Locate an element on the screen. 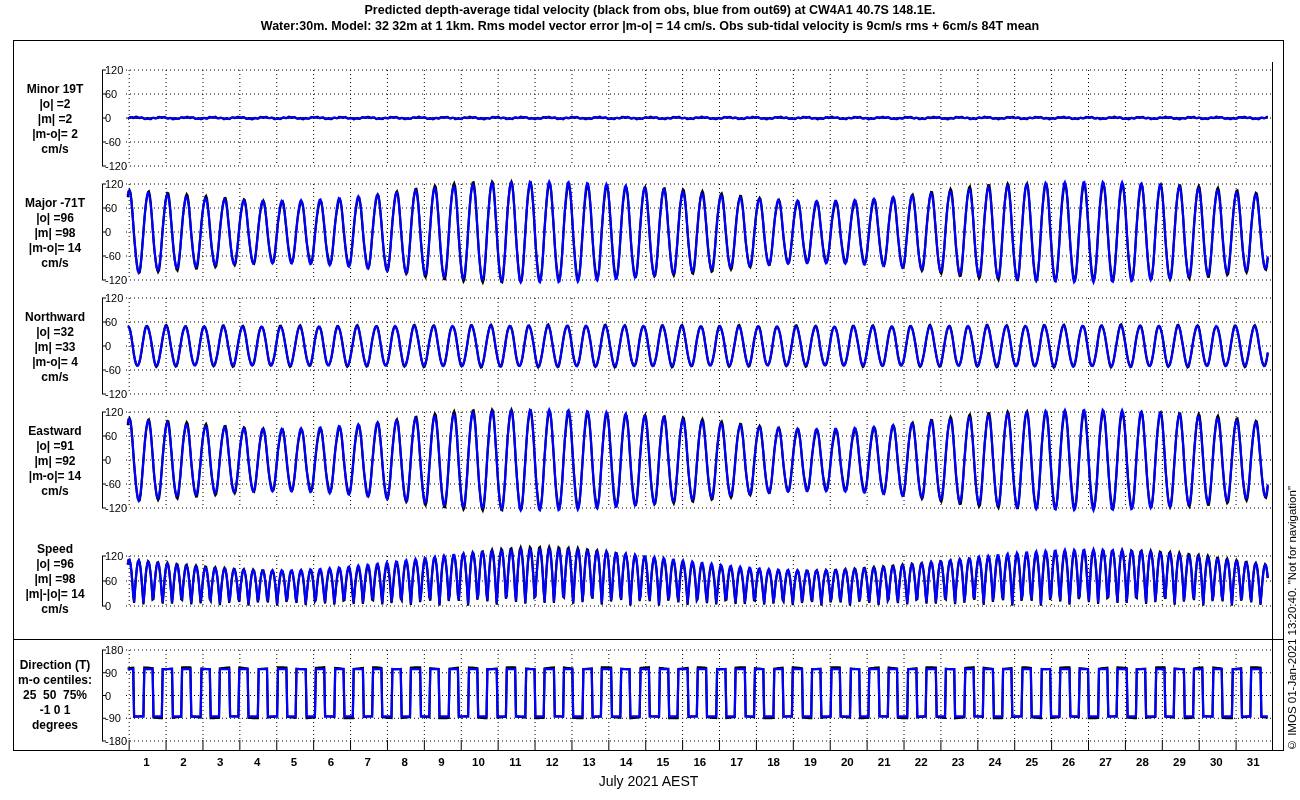 The height and width of the screenshot is (800, 1300). axis-tick-label: 19 is located at coordinates (810, 762).